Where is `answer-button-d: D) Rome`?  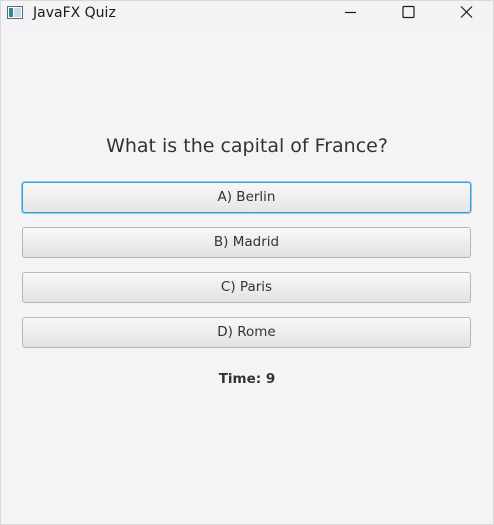
answer-button-d: D) Rome is located at coordinates (246, 332).